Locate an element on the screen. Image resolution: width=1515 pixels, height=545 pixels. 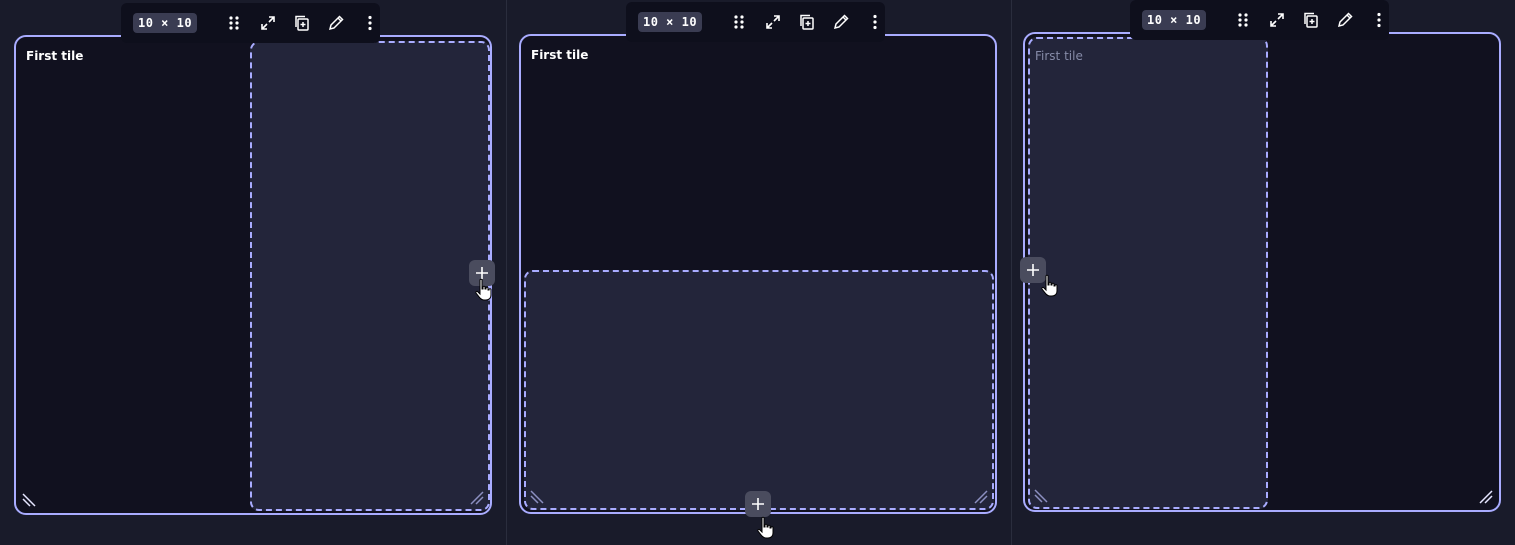
add-tile-button is located at coordinates (758, 504).